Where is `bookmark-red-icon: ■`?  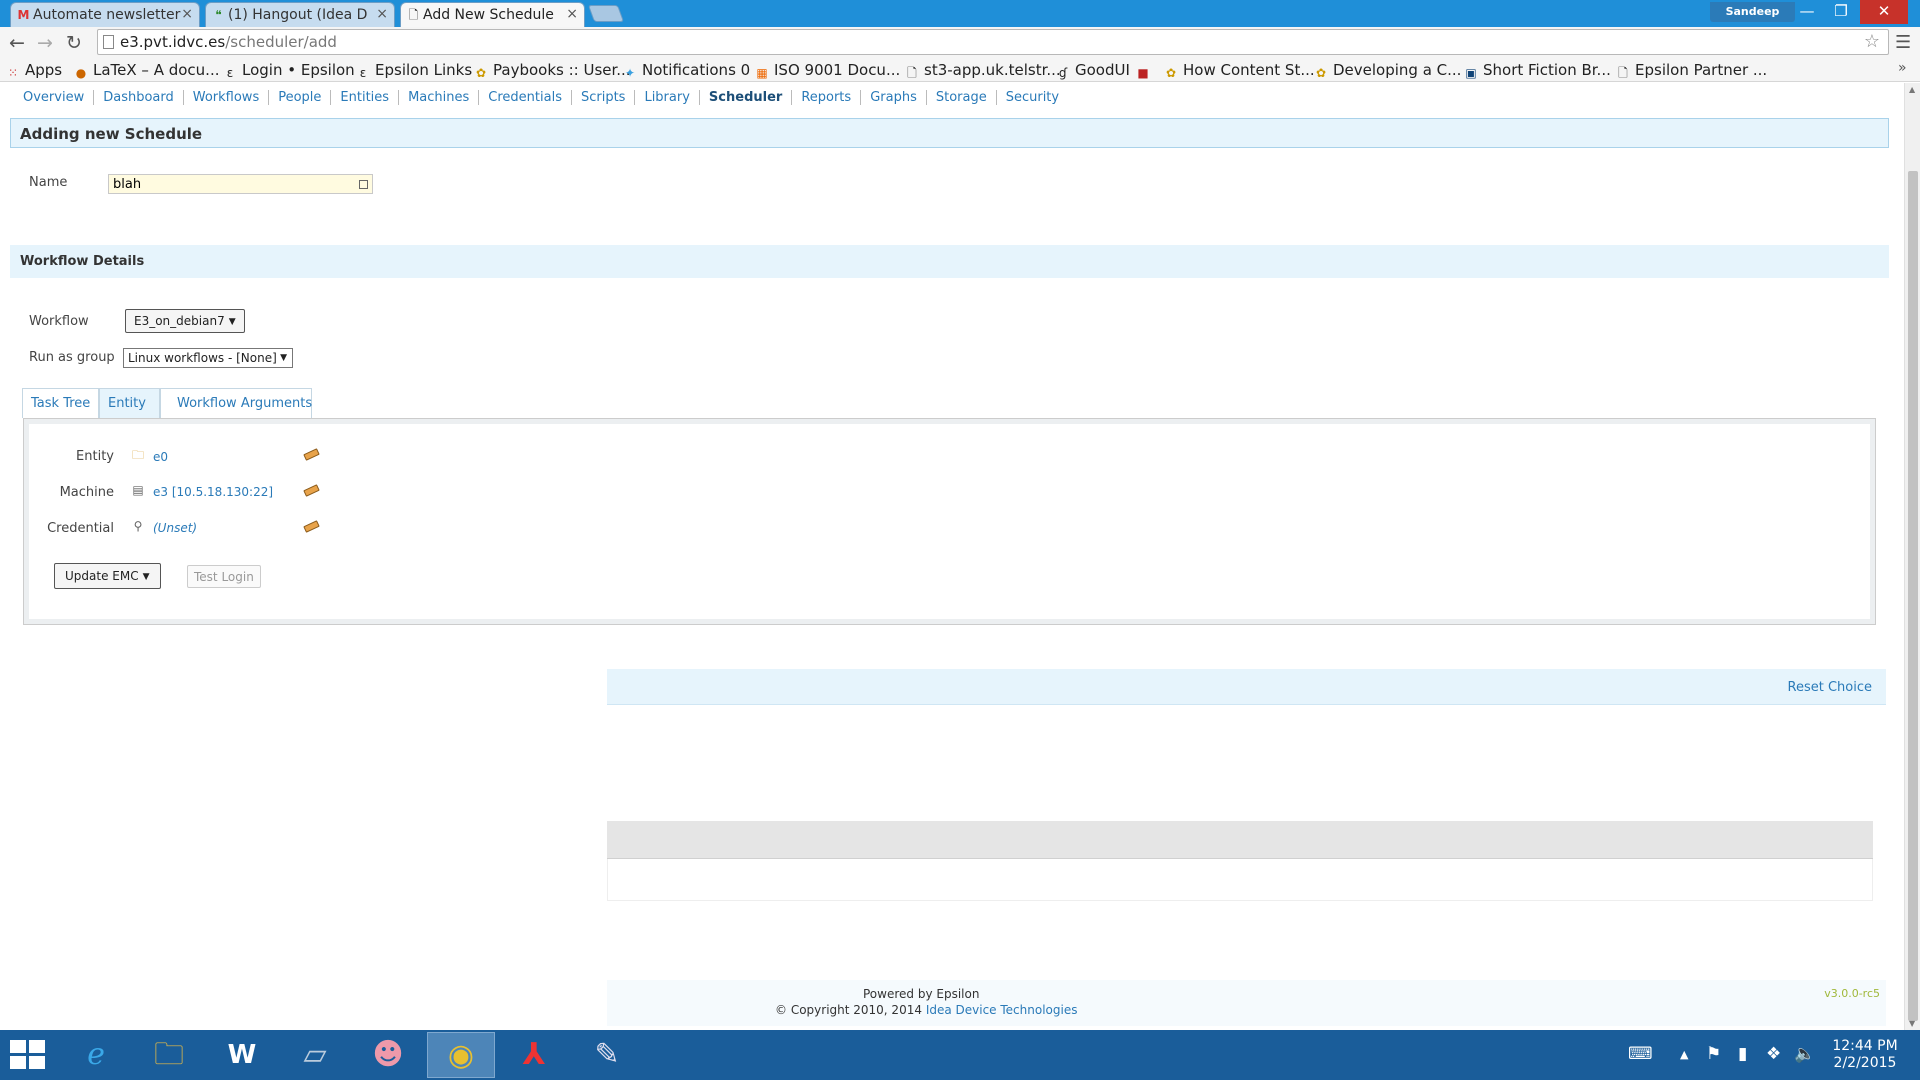 bookmark-red-icon: ■ is located at coordinates (1143, 73).